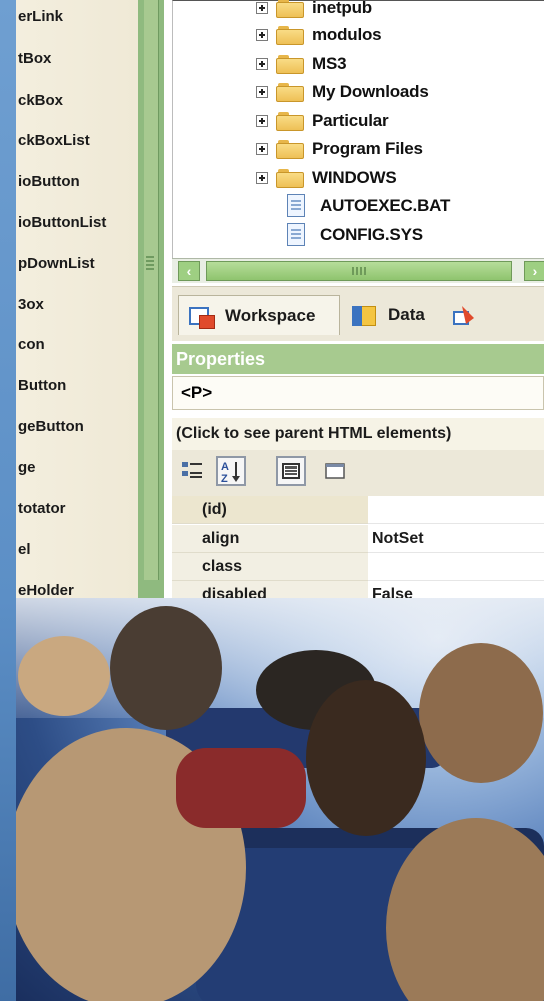 The image size is (544, 1001). What do you see at coordinates (311, 206) in the screenshot?
I see `tree-node: AUTOEXEC.BAT` at bounding box center [311, 206].